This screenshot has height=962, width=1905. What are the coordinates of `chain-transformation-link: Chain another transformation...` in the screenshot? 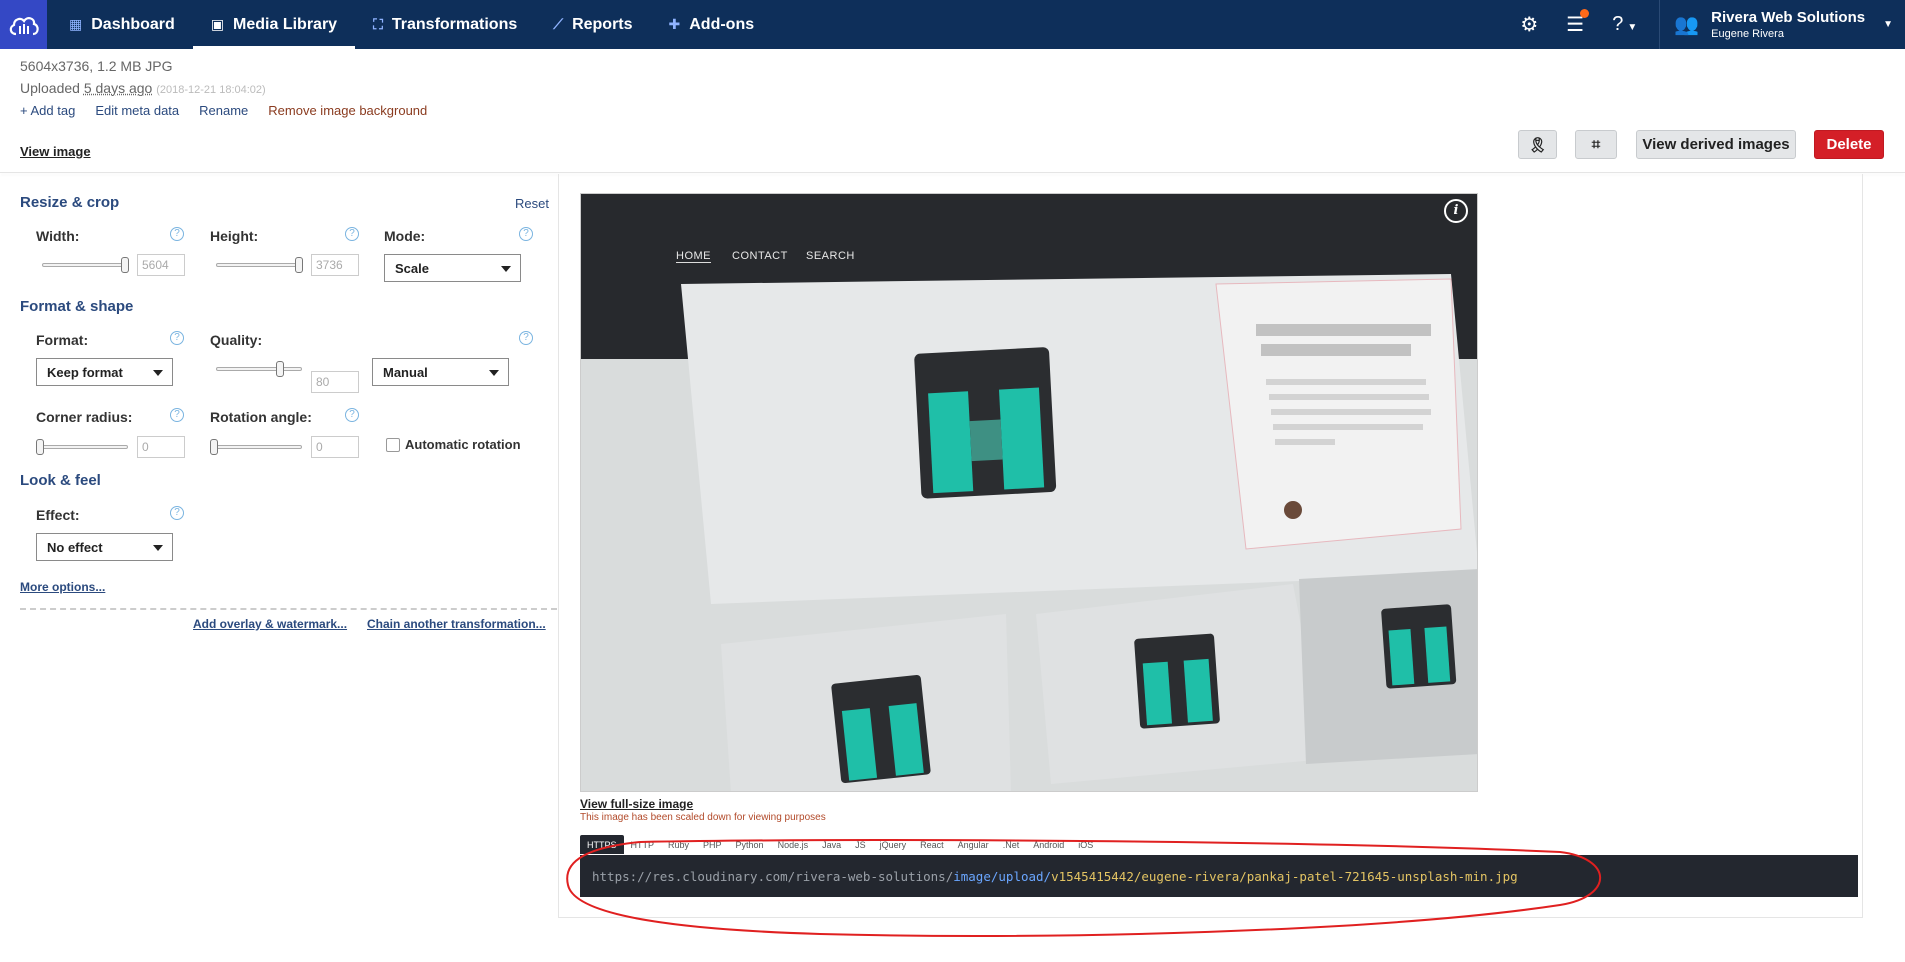 It's located at (456, 624).